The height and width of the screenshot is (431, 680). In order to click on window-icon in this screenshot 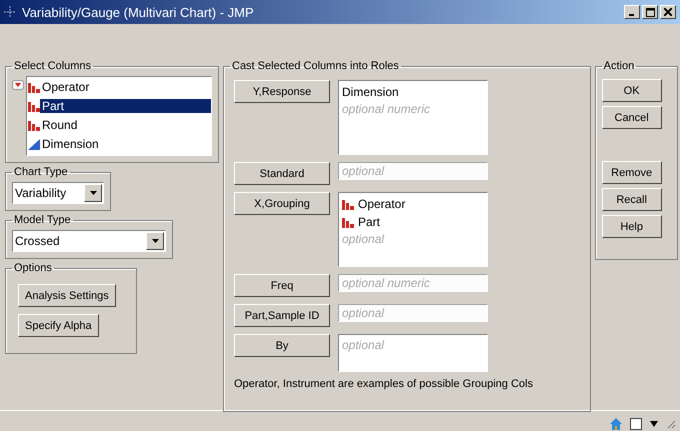, I will do `click(636, 424)`.